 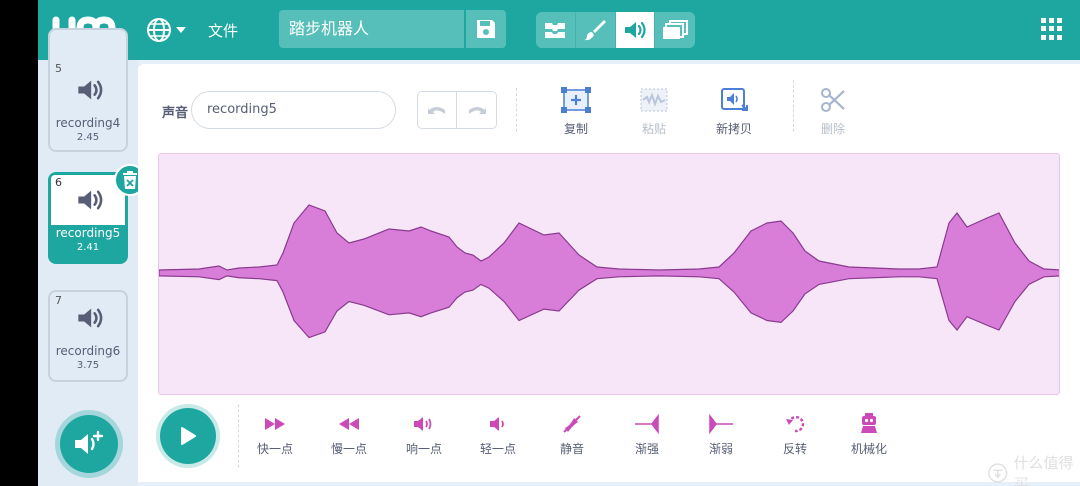 I want to click on paste-icon, so click(x=654, y=100).